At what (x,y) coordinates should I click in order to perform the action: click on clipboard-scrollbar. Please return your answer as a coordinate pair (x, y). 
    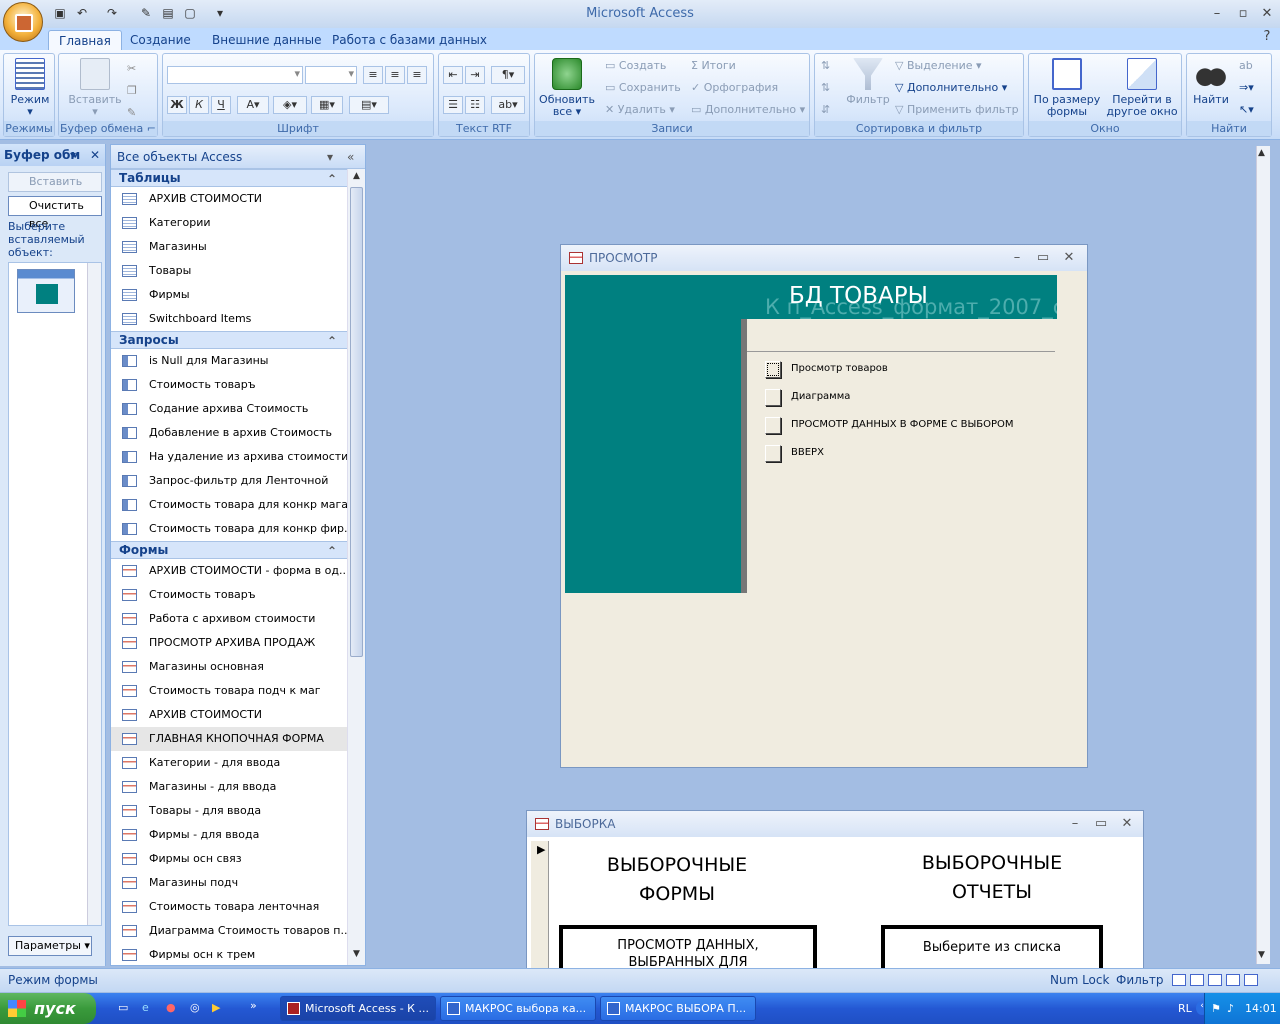
    Looking at the image, I should click on (94, 594).